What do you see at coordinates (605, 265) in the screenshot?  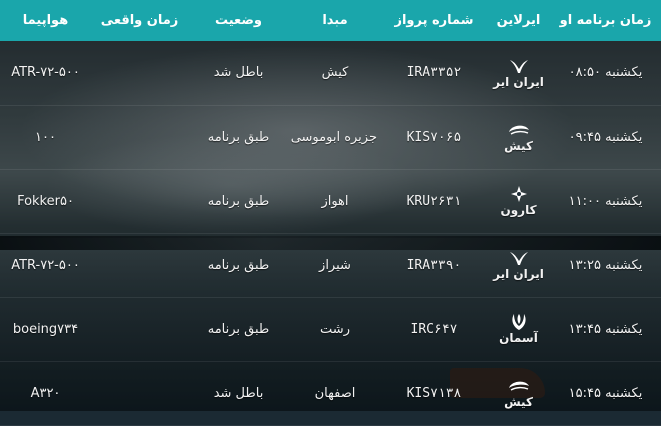 I see `scheduled-time: یکشنبه ۱۳:۲۵` at bounding box center [605, 265].